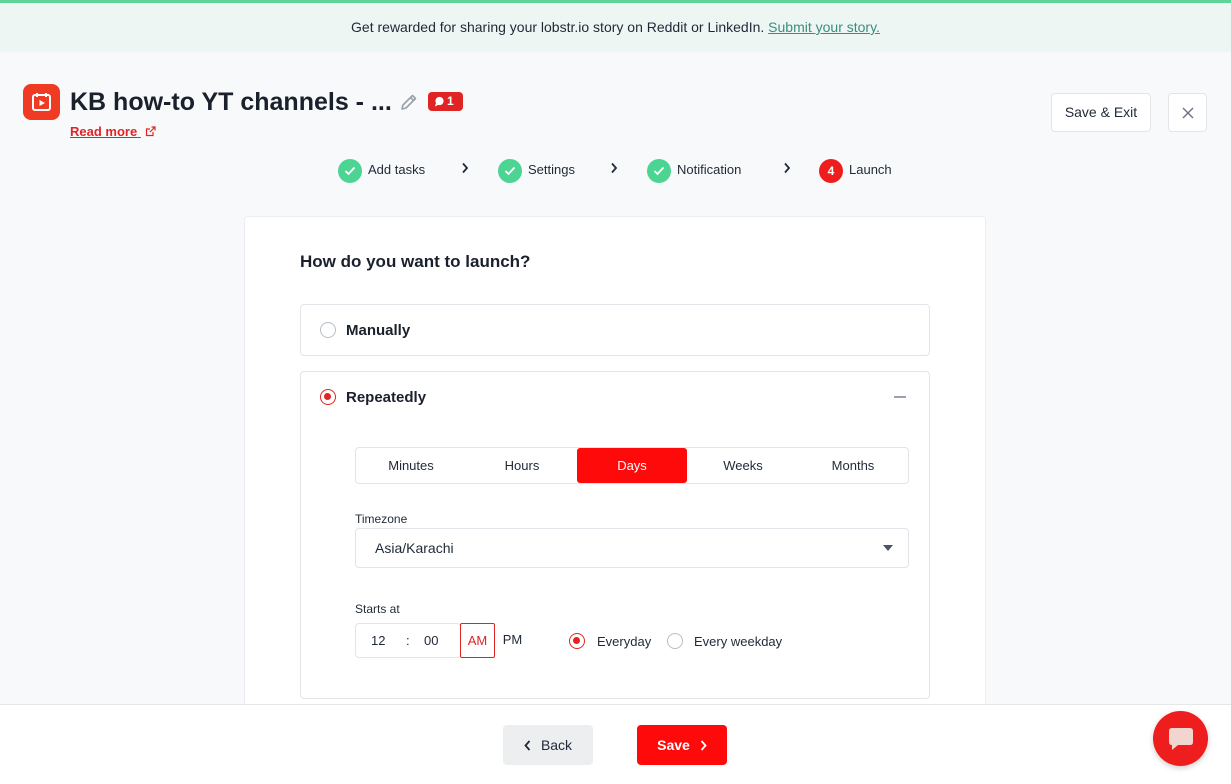 Image resolution: width=1231 pixels, height=784 pixels. What do you see at coordinates (415, 261) in the screenshot?
I see `launch-question: How do you want to launch?` at bounding box center [415, 261].